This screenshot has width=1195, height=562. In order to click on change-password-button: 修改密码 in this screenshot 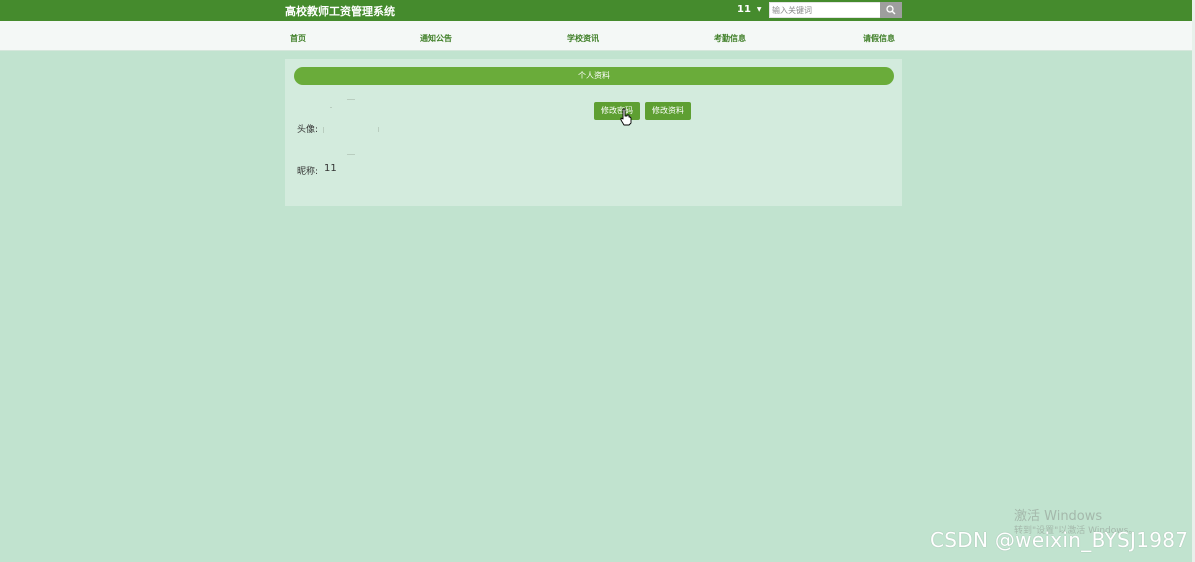, I will do `click(617, 111)`.